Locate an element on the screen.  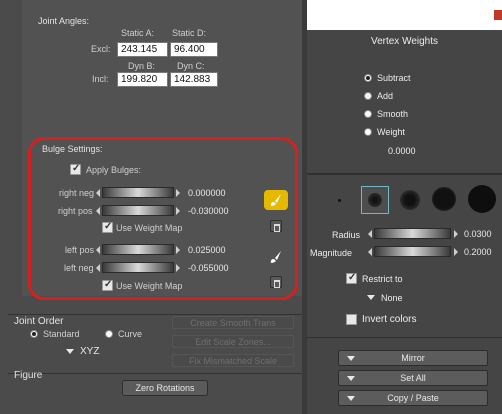
weight-value: 0.0000 is located at coordinates (402, 151).